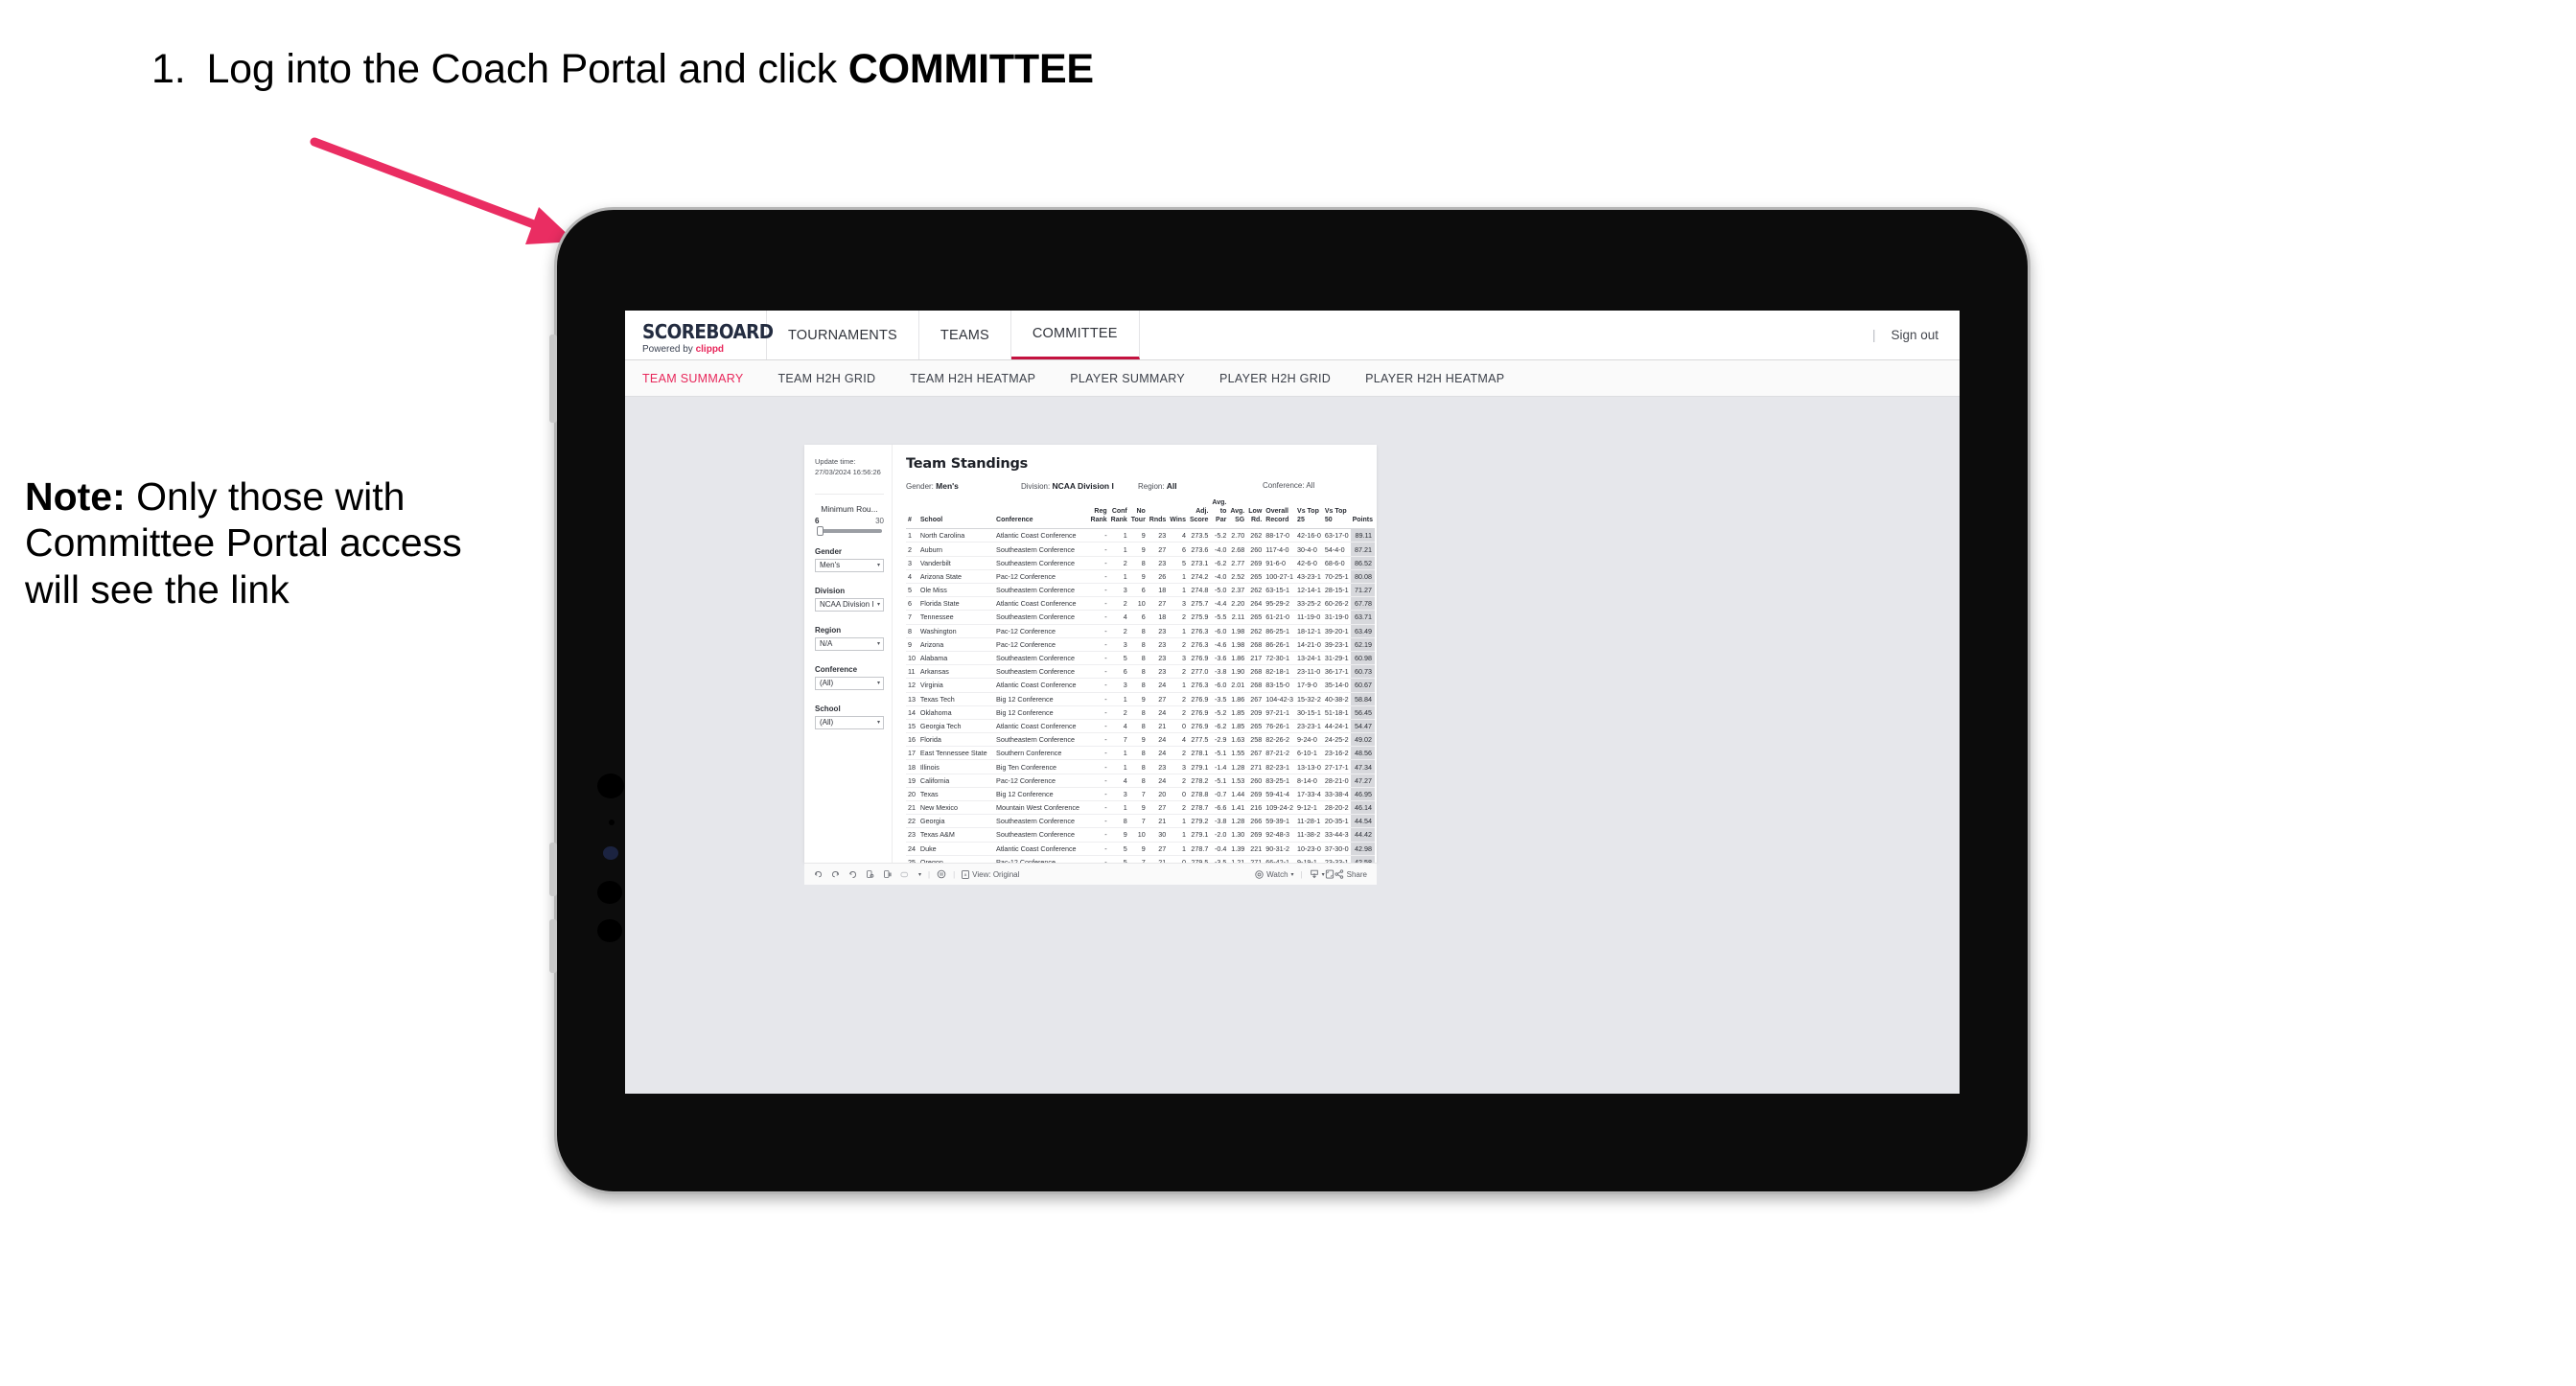 This screenshot has height=1386, width=2576. I want to click on slider-handle, so click(821, 531).